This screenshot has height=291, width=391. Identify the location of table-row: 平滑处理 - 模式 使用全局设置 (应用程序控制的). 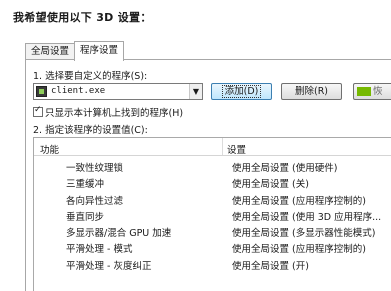
(212, 247).